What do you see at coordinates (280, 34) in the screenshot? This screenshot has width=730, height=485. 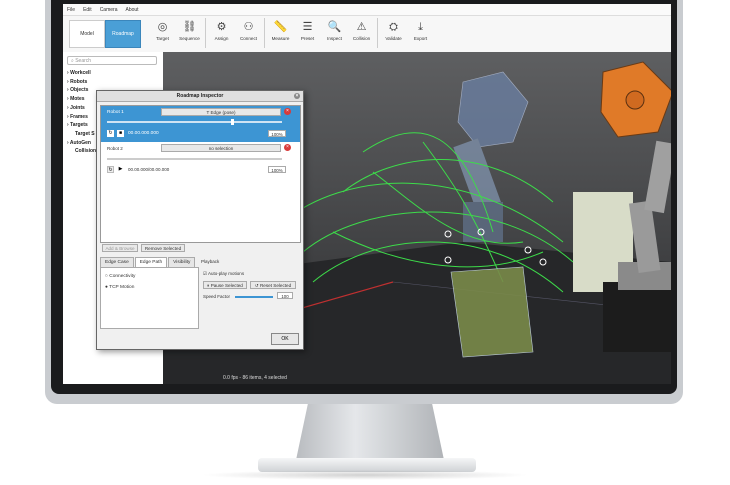 I see `tool-measure-button: 📏 Measure` at bounding box center [280, 34].